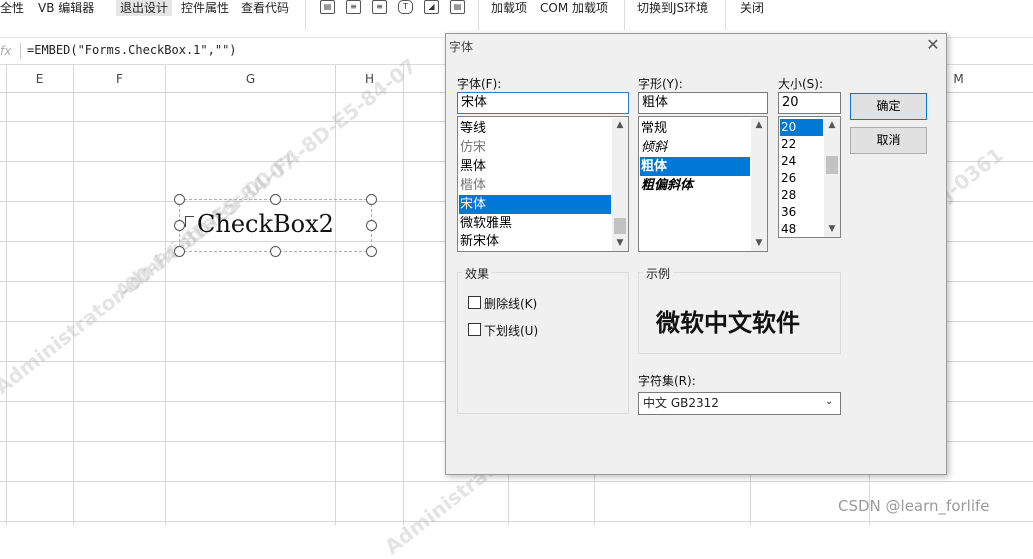 Image resolution: width=1033 pixels, height=559 pixels. What do you see at coordinates (205, 8) in the screenshot?
I see `ribbon-item-control-properties: 控件属性` at bounding box center [205, 8].